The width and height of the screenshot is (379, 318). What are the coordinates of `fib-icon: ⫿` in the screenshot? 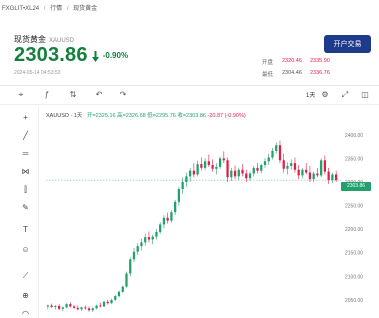 It's located at (25, 189).